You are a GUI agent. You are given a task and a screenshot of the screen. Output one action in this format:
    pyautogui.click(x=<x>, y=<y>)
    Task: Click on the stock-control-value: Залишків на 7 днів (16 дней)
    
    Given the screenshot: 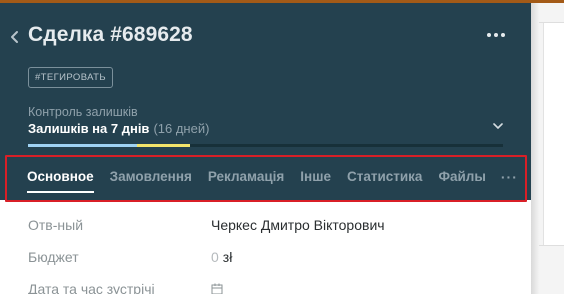 What is the action you would take?
    pyautogui.click(x=118, y=128)
    